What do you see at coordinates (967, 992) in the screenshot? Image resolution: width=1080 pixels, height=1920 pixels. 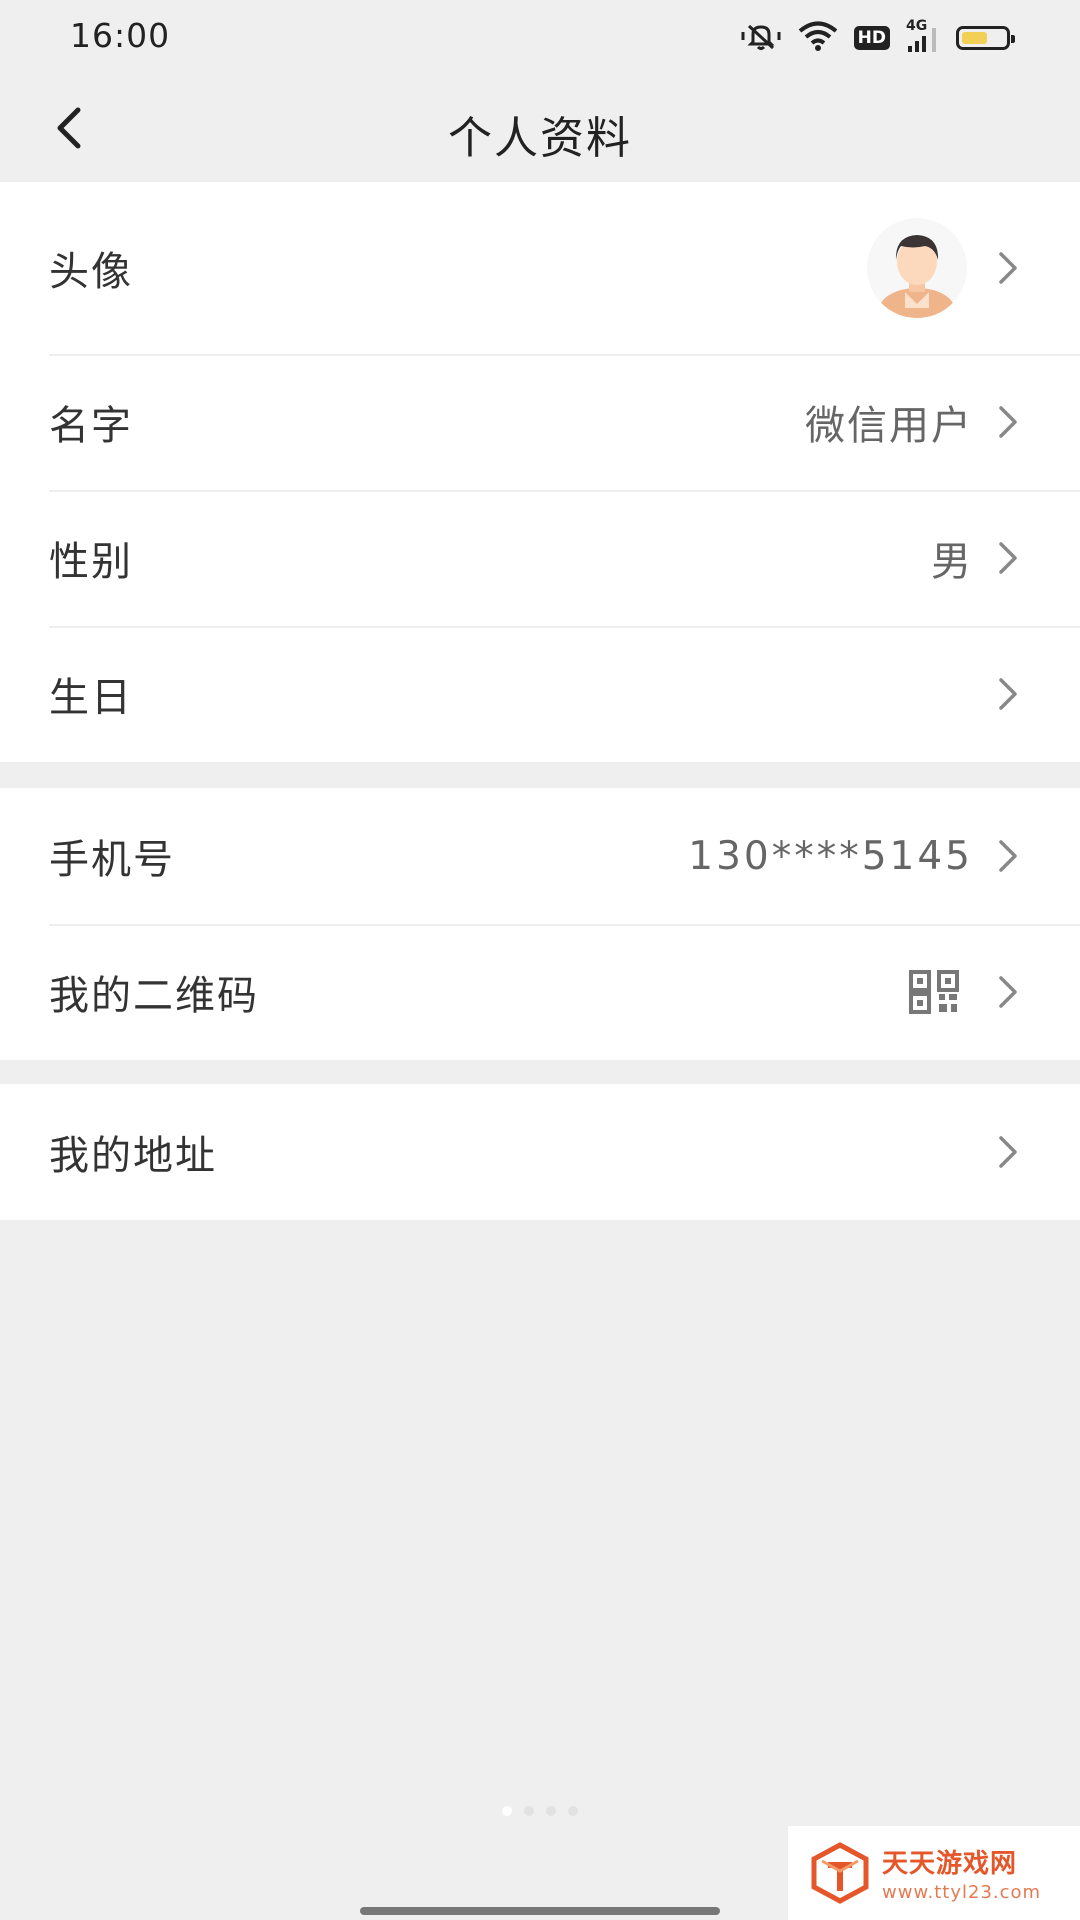 I see `qrcode-row-right` at bounding box center [967, 992].